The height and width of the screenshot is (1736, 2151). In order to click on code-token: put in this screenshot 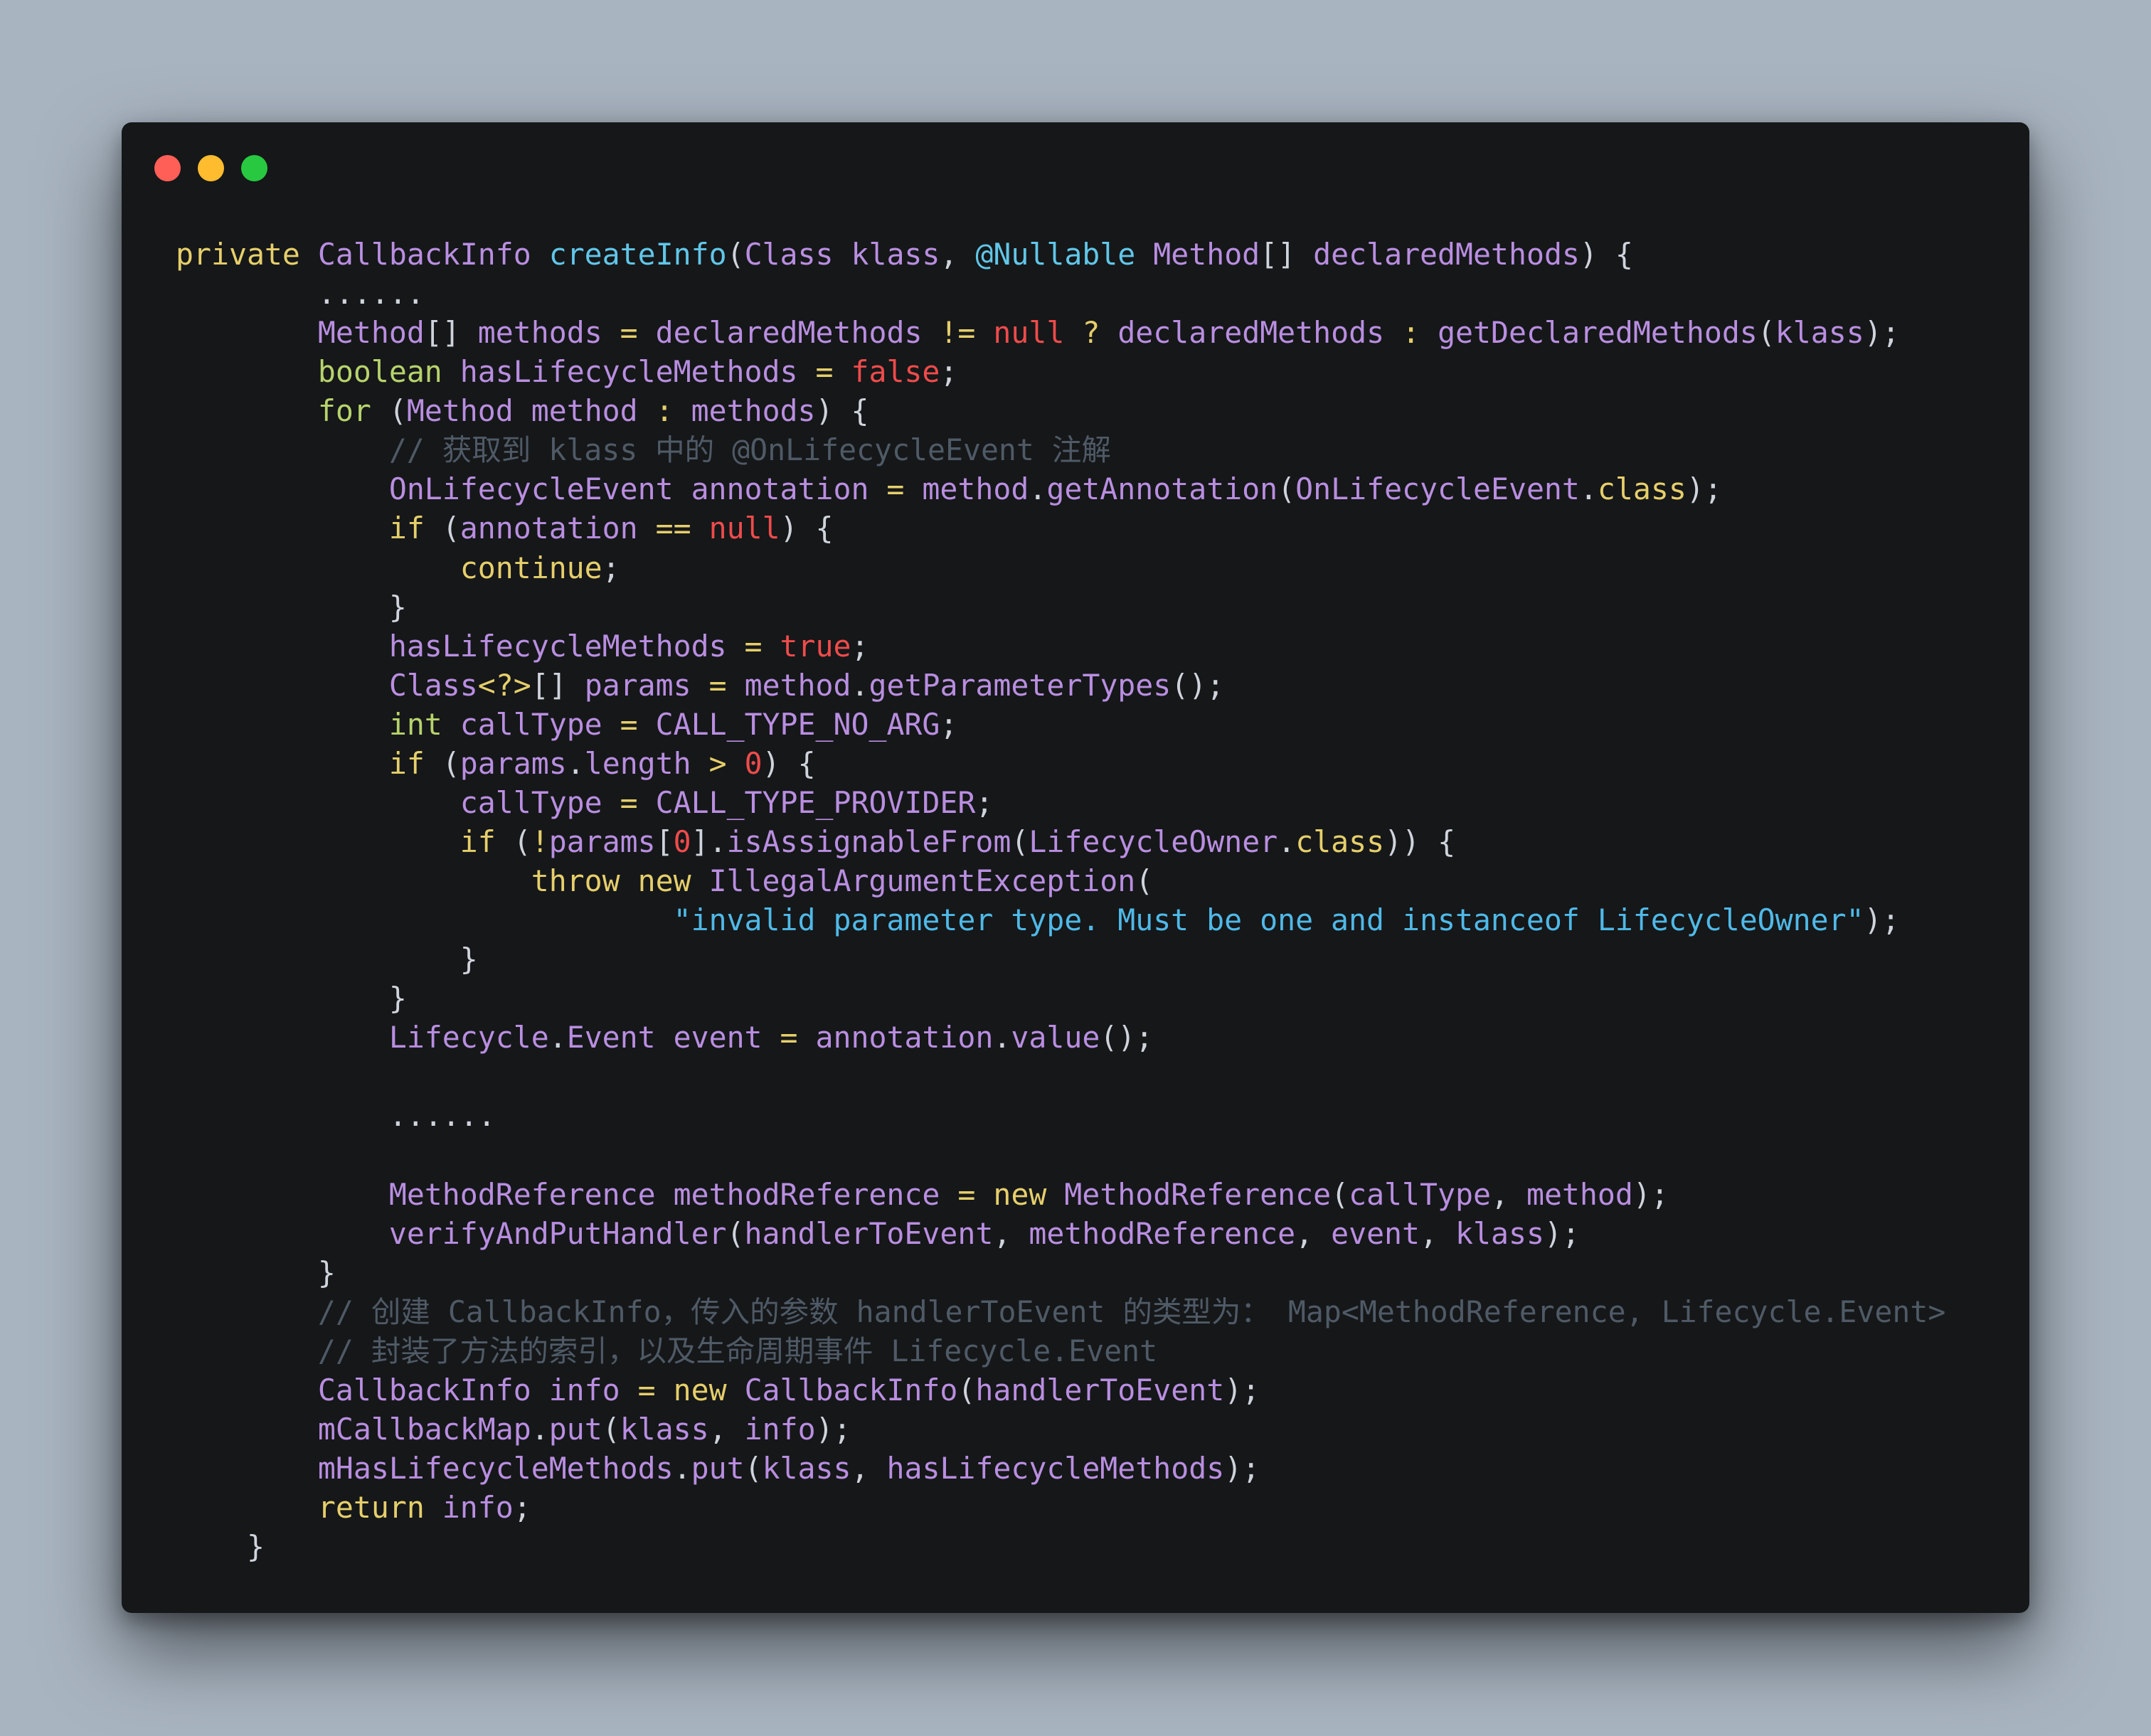, I will do `click(718, 1468)`.